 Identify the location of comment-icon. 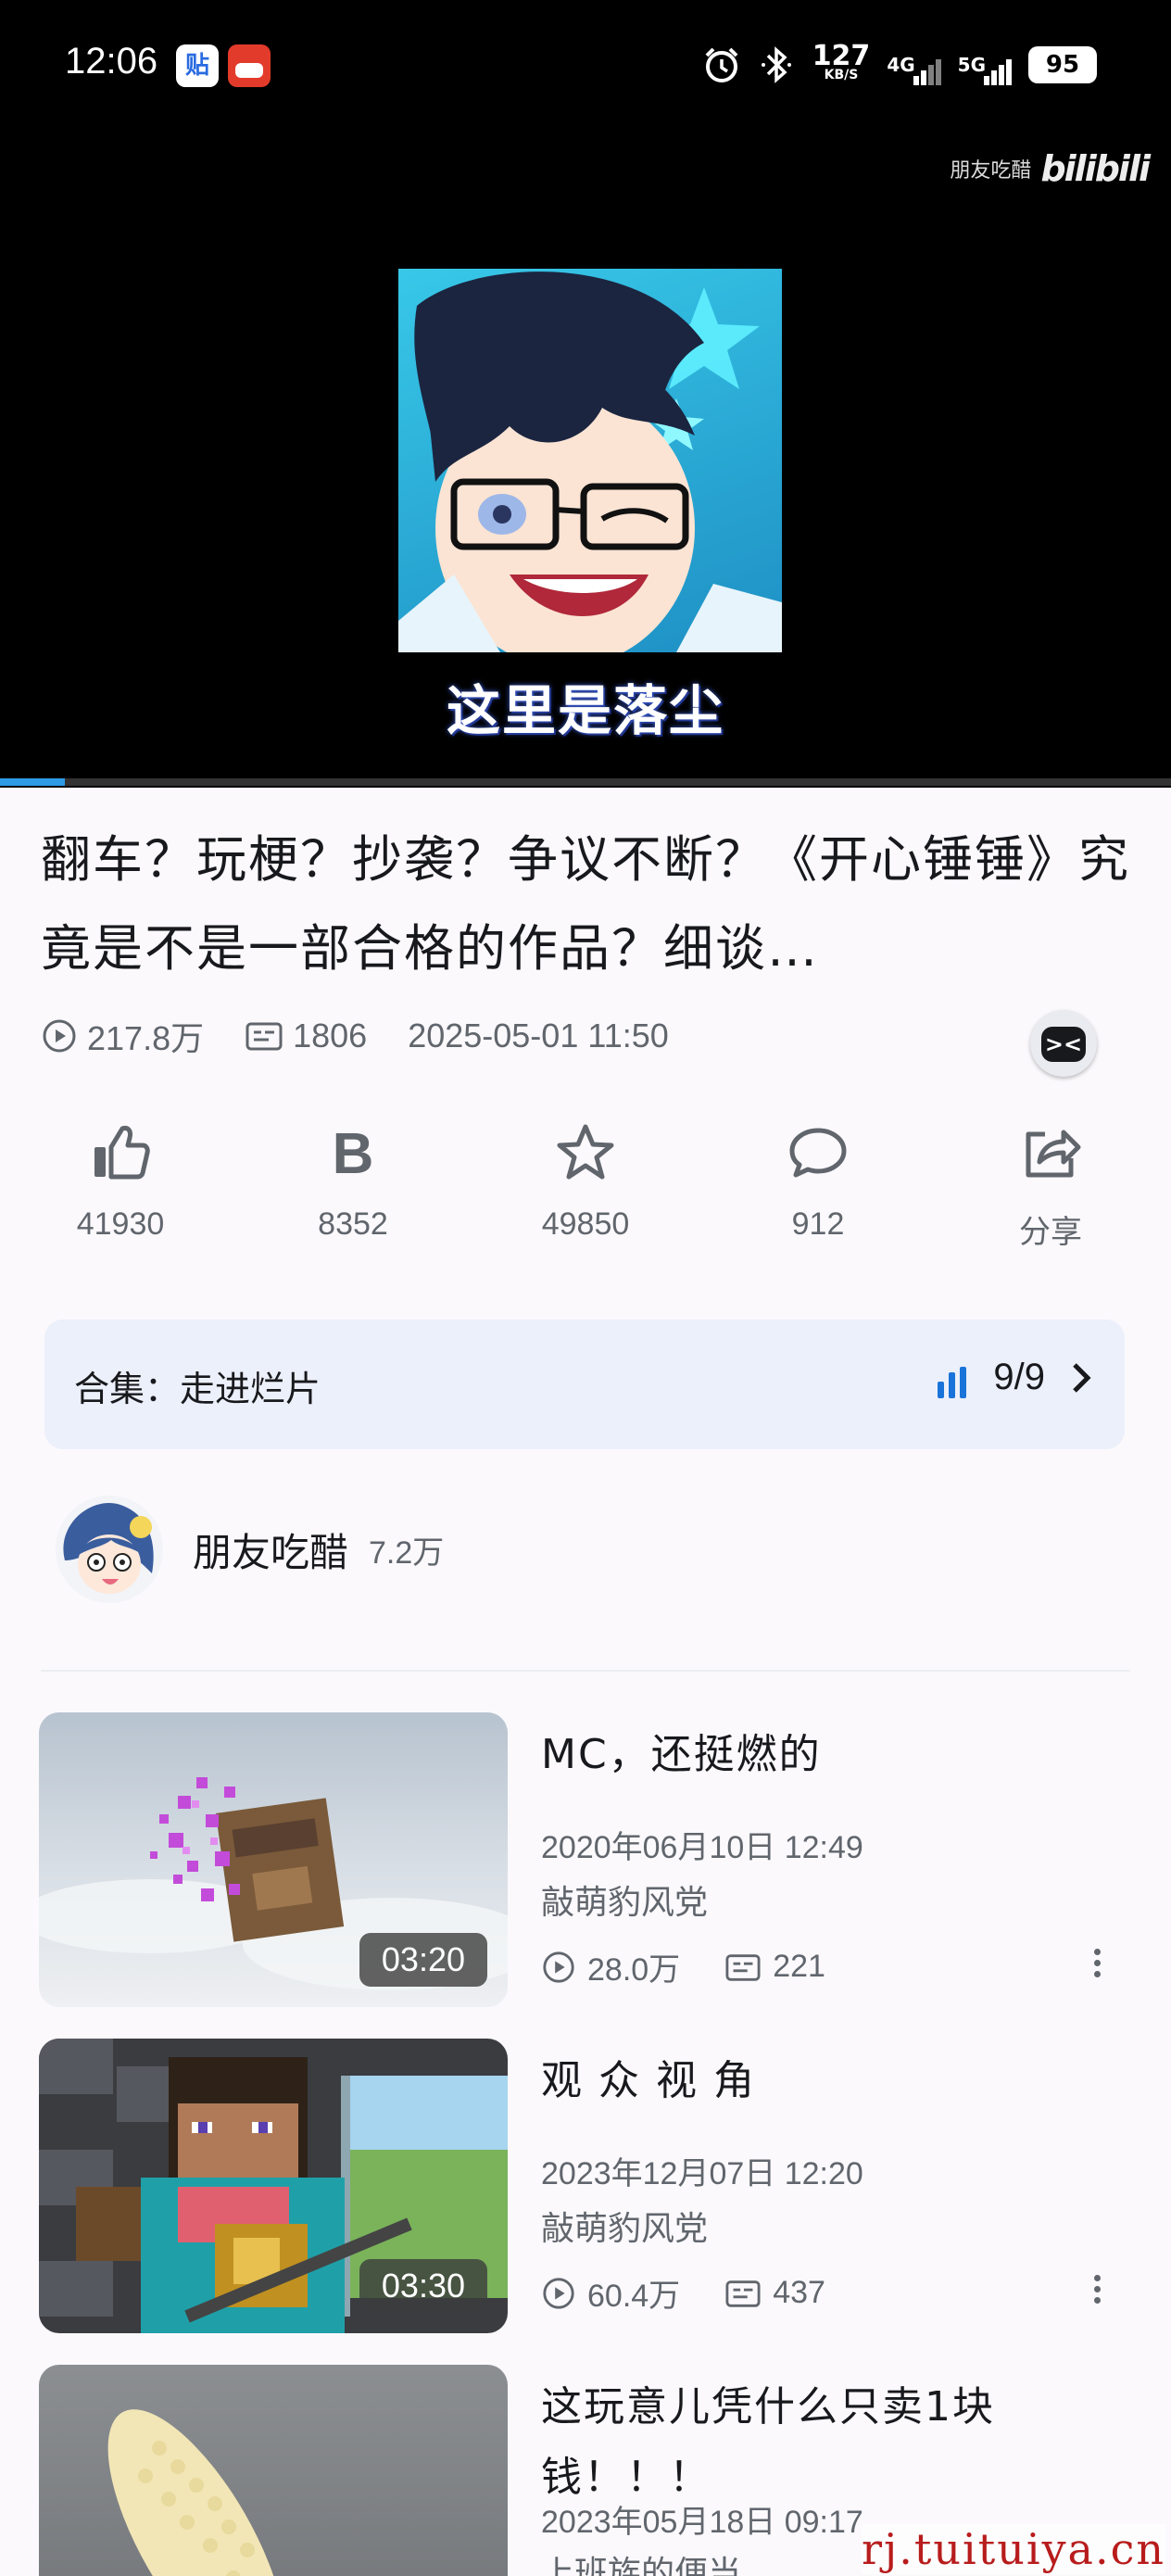
(818, 1153).